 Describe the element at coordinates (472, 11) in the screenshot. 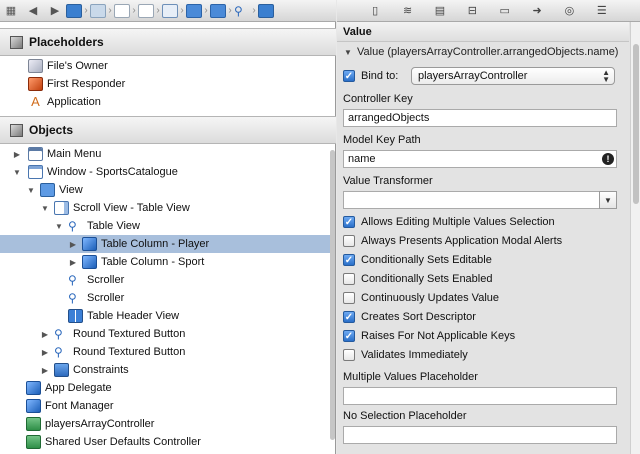

I see `attributes-icon: ⊟` at that location.